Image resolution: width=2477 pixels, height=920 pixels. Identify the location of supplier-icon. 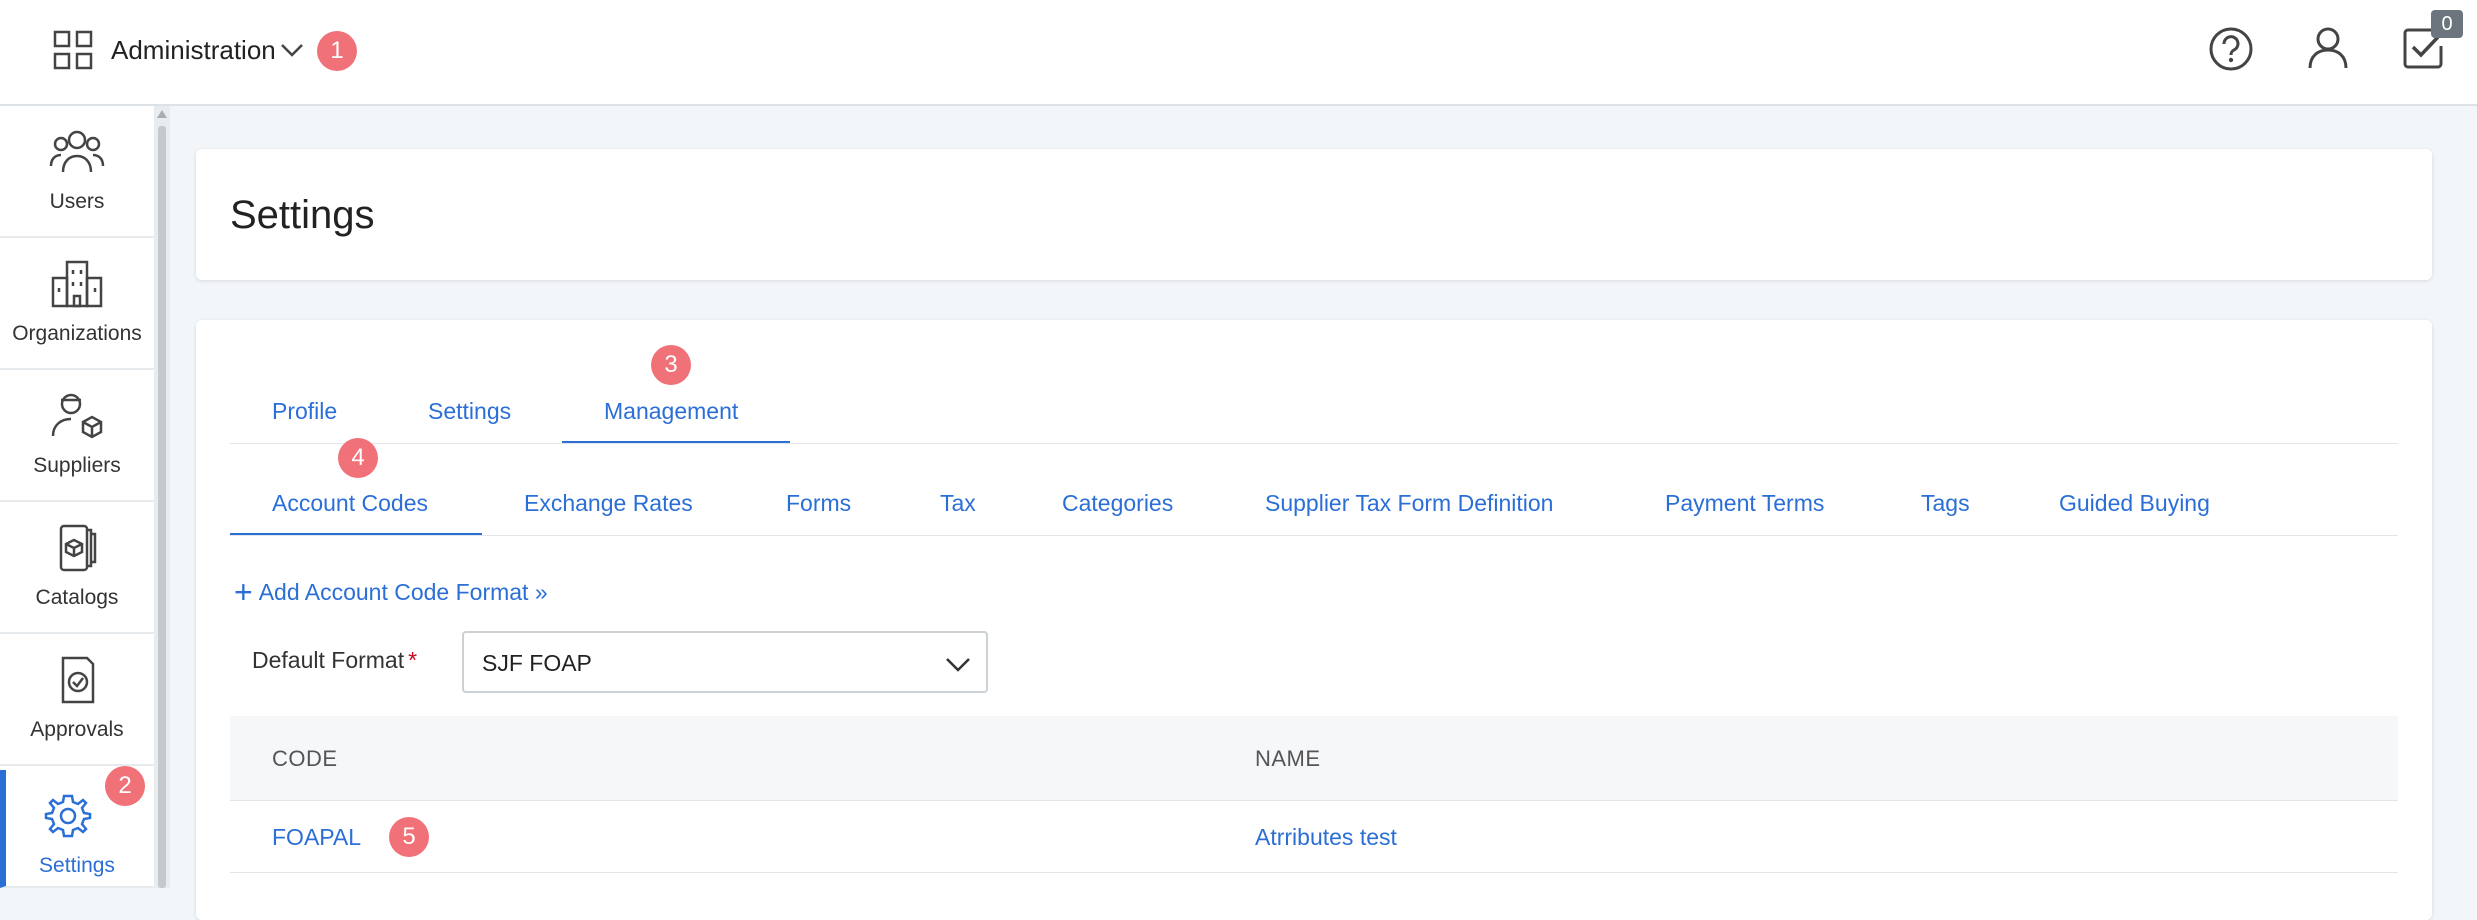
(77, 416).